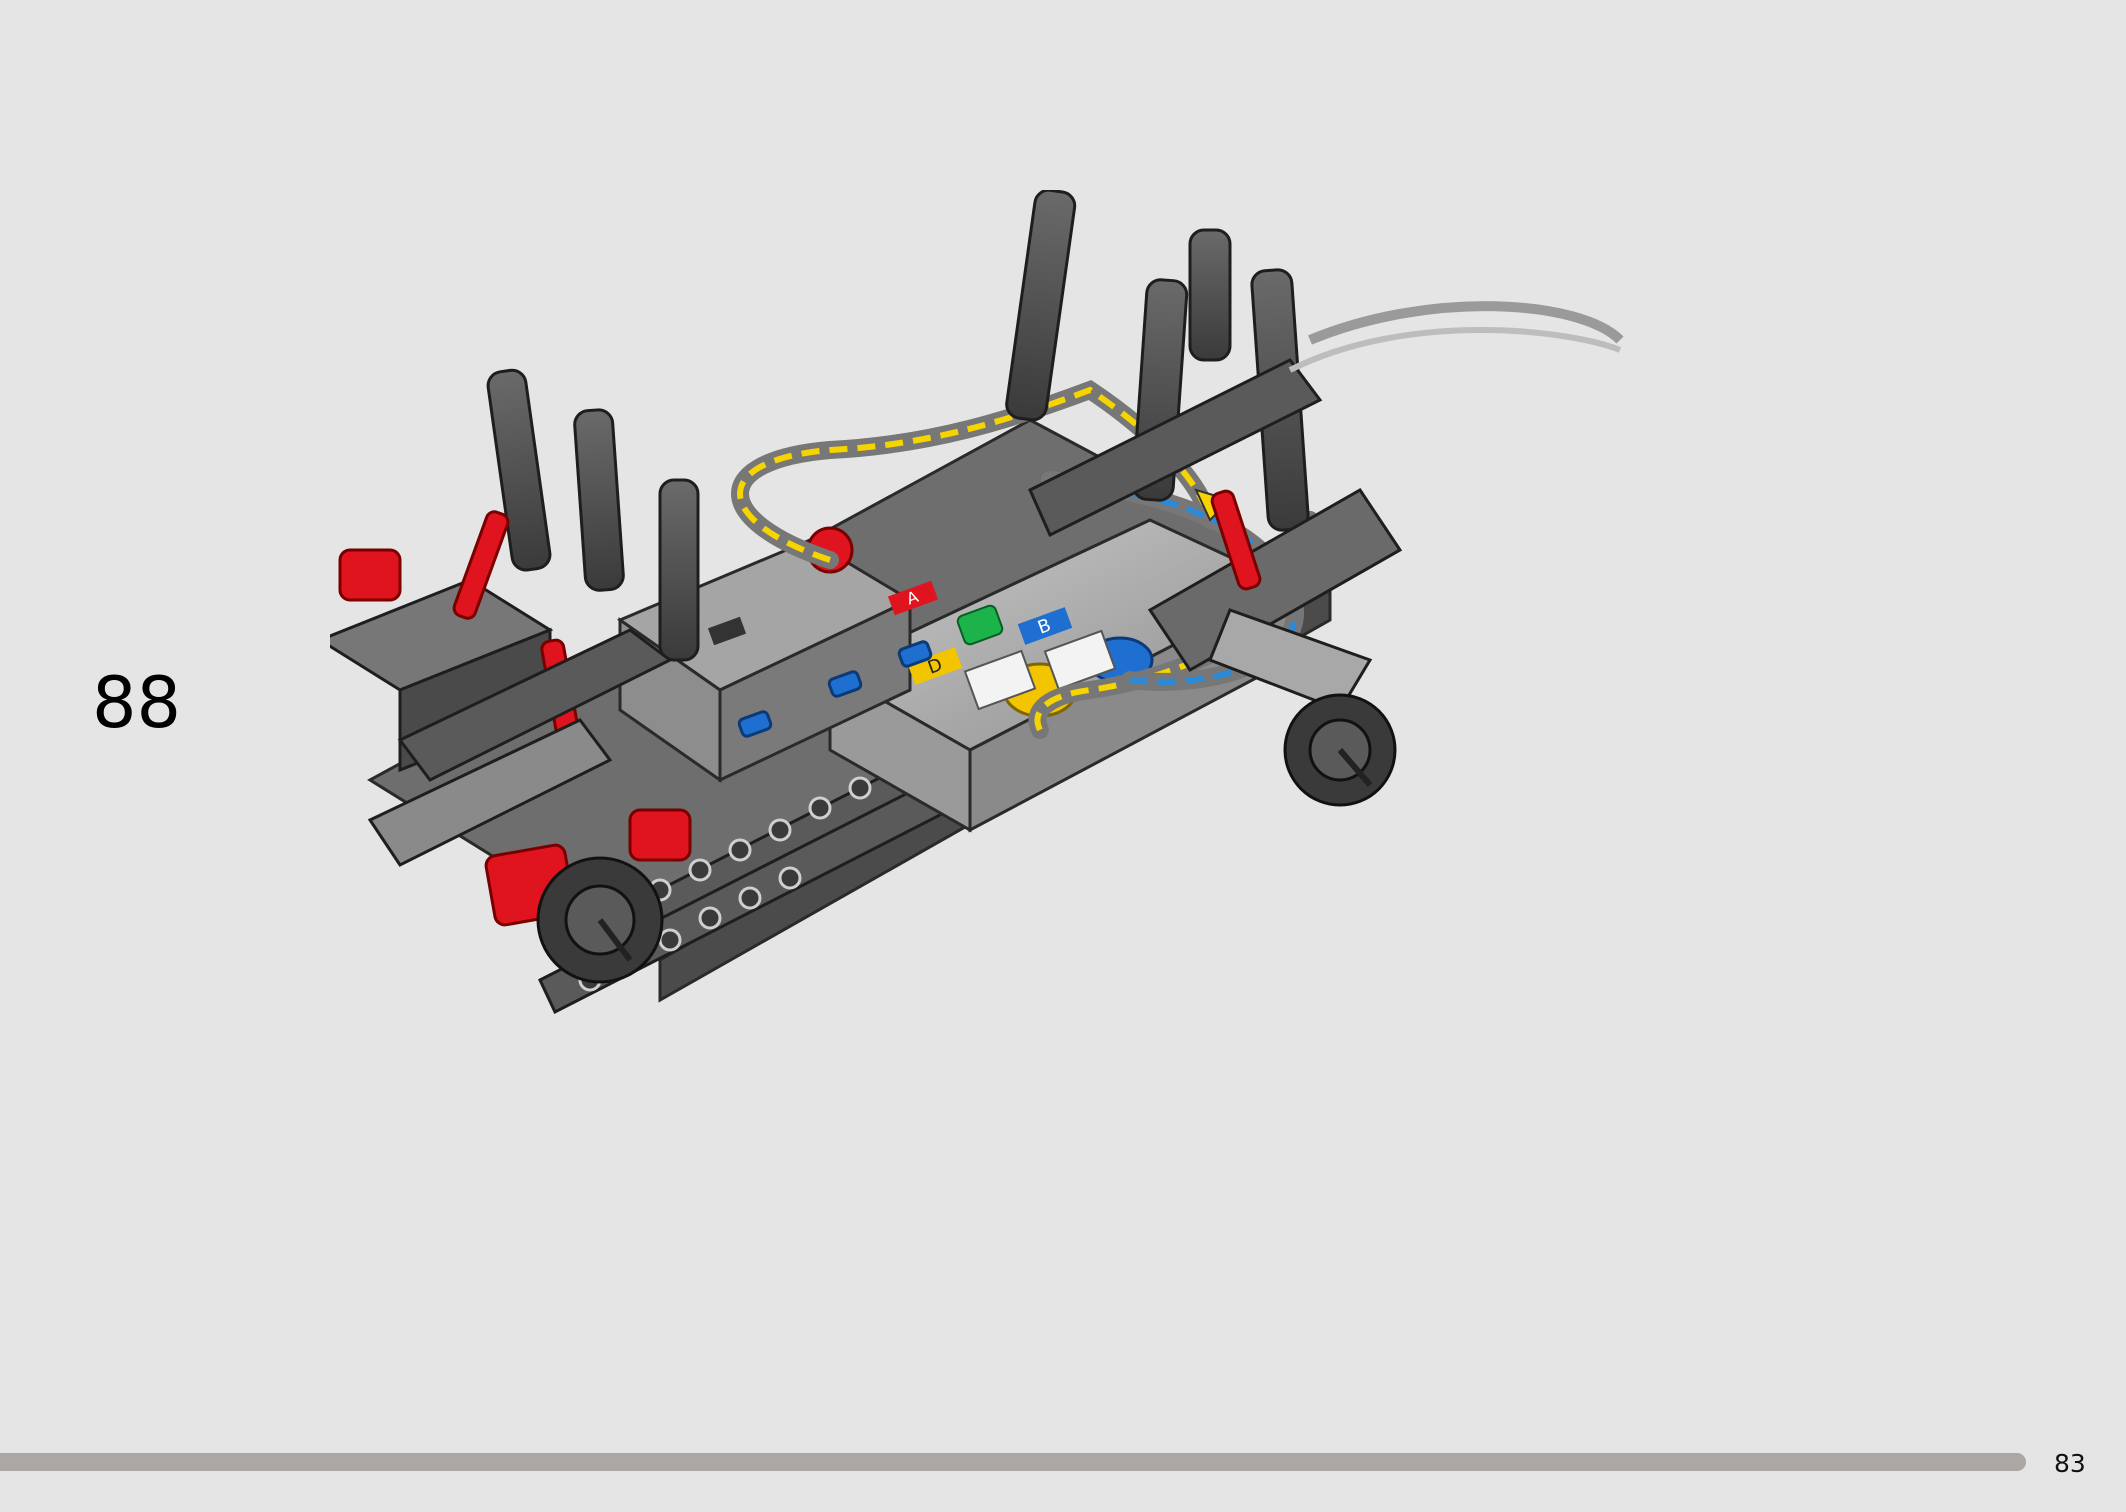 The image size is (2126, 1512). What do you see at coordinates (137, 703) in the screenshot?
I see `step-number: 88` at bounding box center [137, 703].